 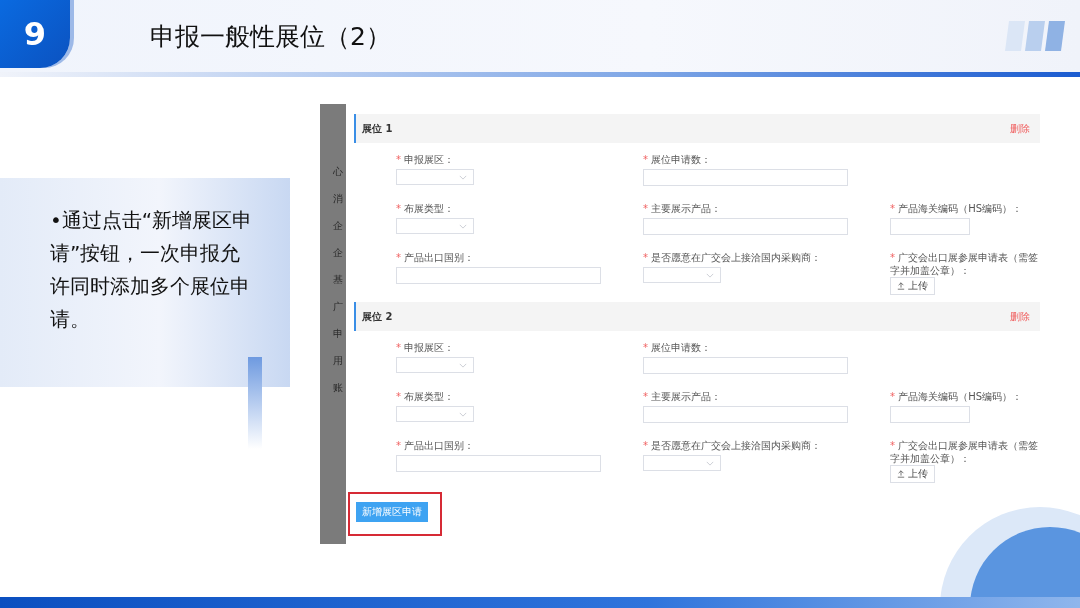 What do you see at coordinates (377, 316) in the screenshot?
I see `section-title: 展位 2` at bounding box center [377, 316].